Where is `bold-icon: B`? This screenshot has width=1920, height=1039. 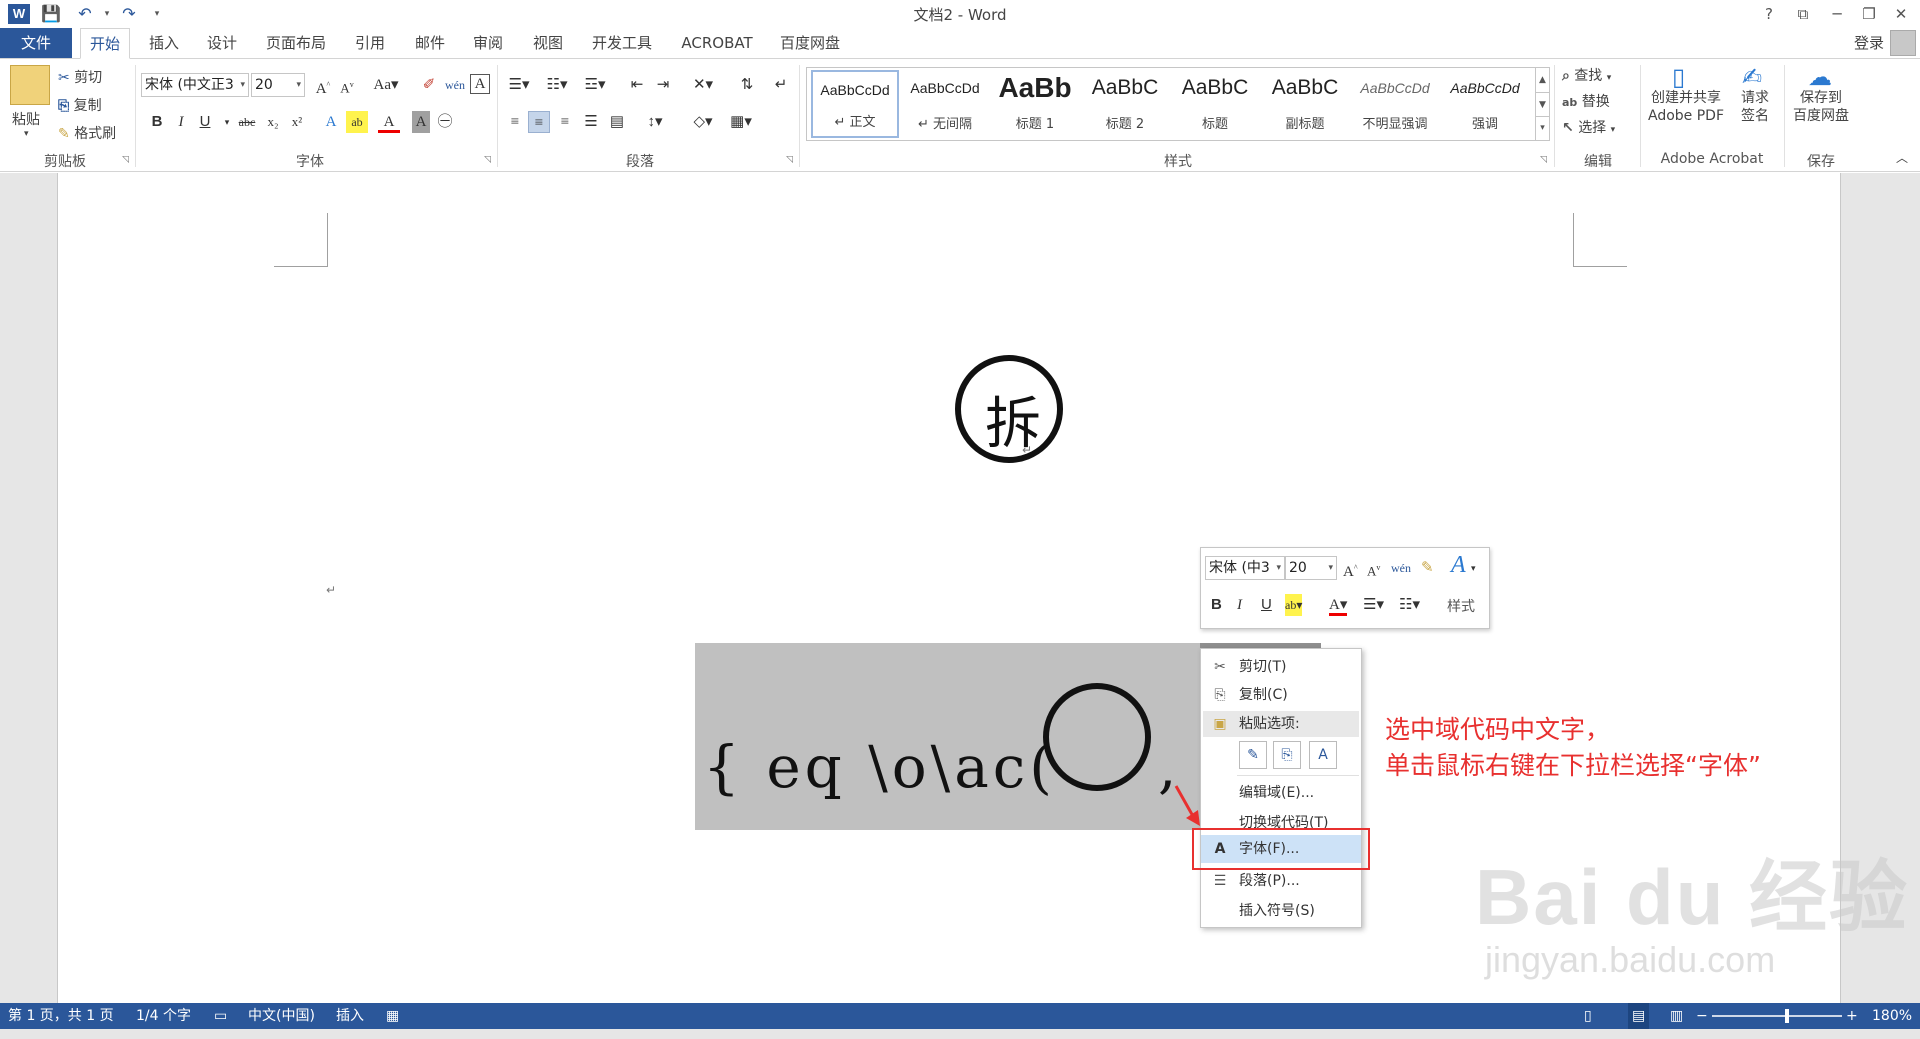
bold-icon: B is located at coordinates (157, 122).